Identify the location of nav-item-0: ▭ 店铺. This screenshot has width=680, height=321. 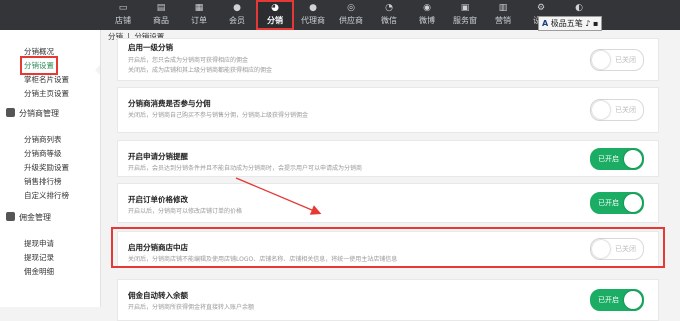
(123, 15).